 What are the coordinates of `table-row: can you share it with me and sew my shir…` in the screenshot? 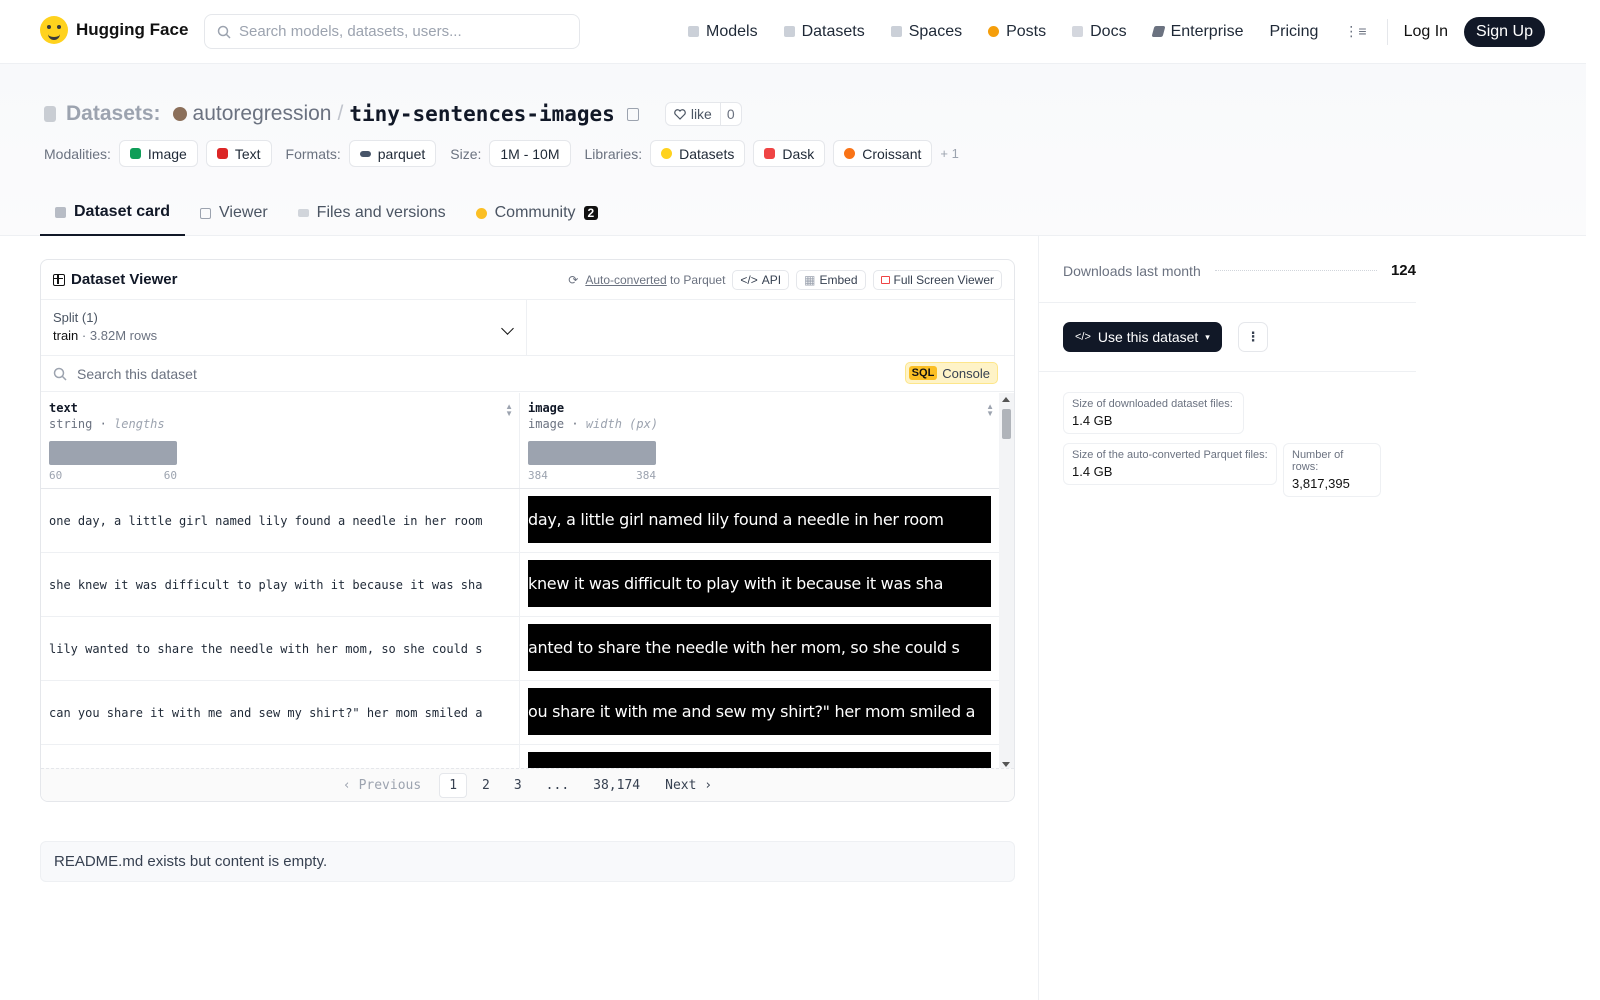 It's located at (520, 713).